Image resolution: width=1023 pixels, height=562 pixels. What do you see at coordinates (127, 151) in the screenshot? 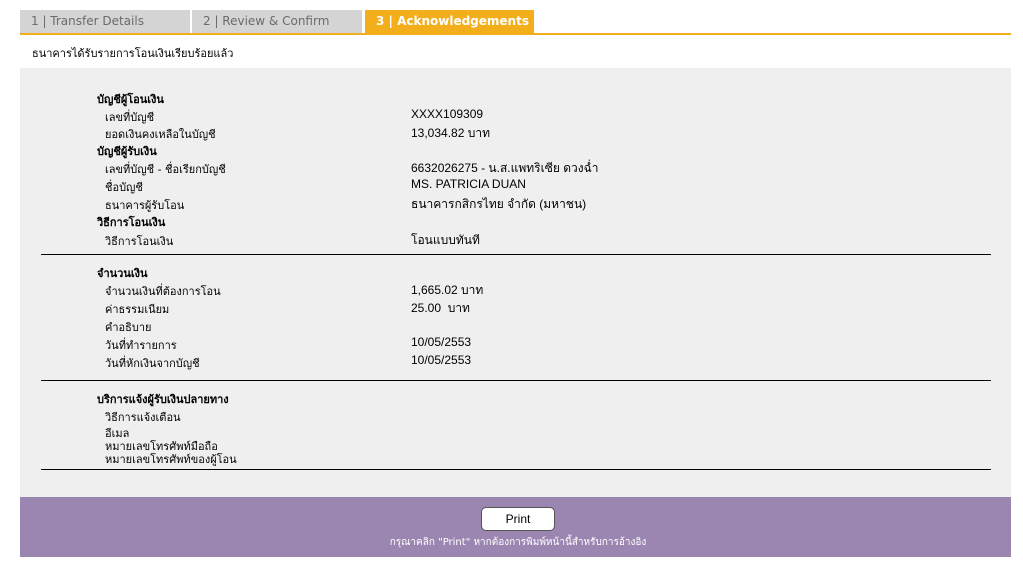
I see `to-account-heading: บัญชีผู้รับเงิน` at bounding box center [127, 151].